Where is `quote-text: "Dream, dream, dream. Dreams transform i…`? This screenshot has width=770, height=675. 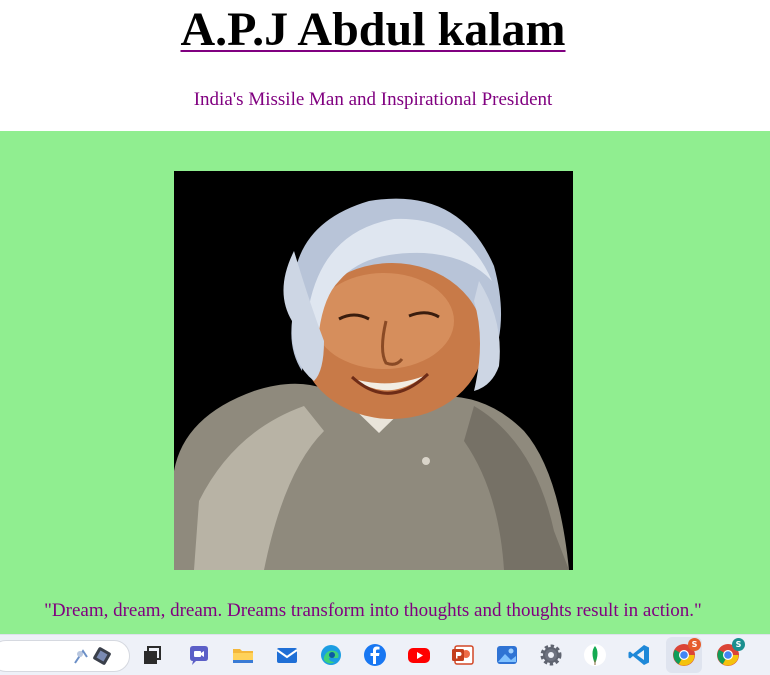 quote-text: "Dream, dream, dream. Dreams transform i… is located at coordinates (373, 610).